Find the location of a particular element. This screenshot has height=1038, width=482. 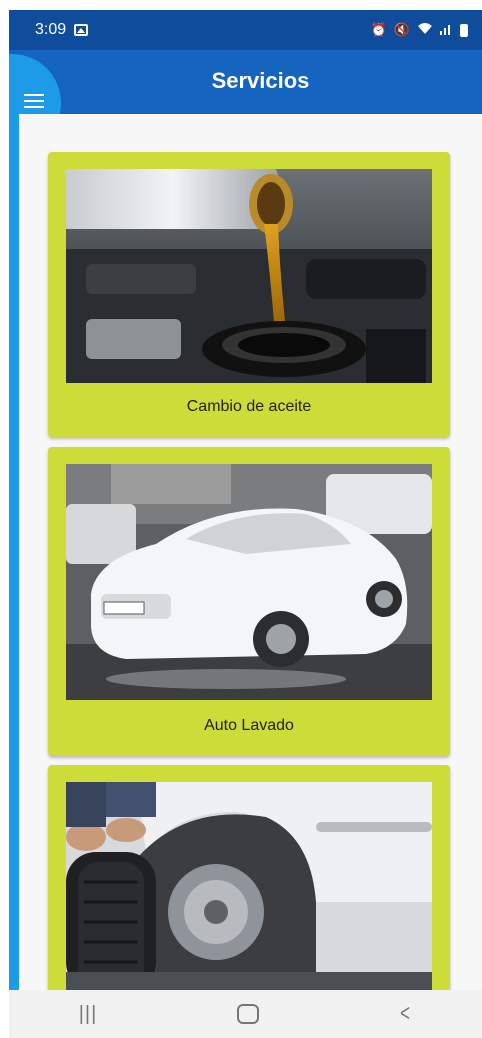

battery-icon is located at coordinates (464, 30).